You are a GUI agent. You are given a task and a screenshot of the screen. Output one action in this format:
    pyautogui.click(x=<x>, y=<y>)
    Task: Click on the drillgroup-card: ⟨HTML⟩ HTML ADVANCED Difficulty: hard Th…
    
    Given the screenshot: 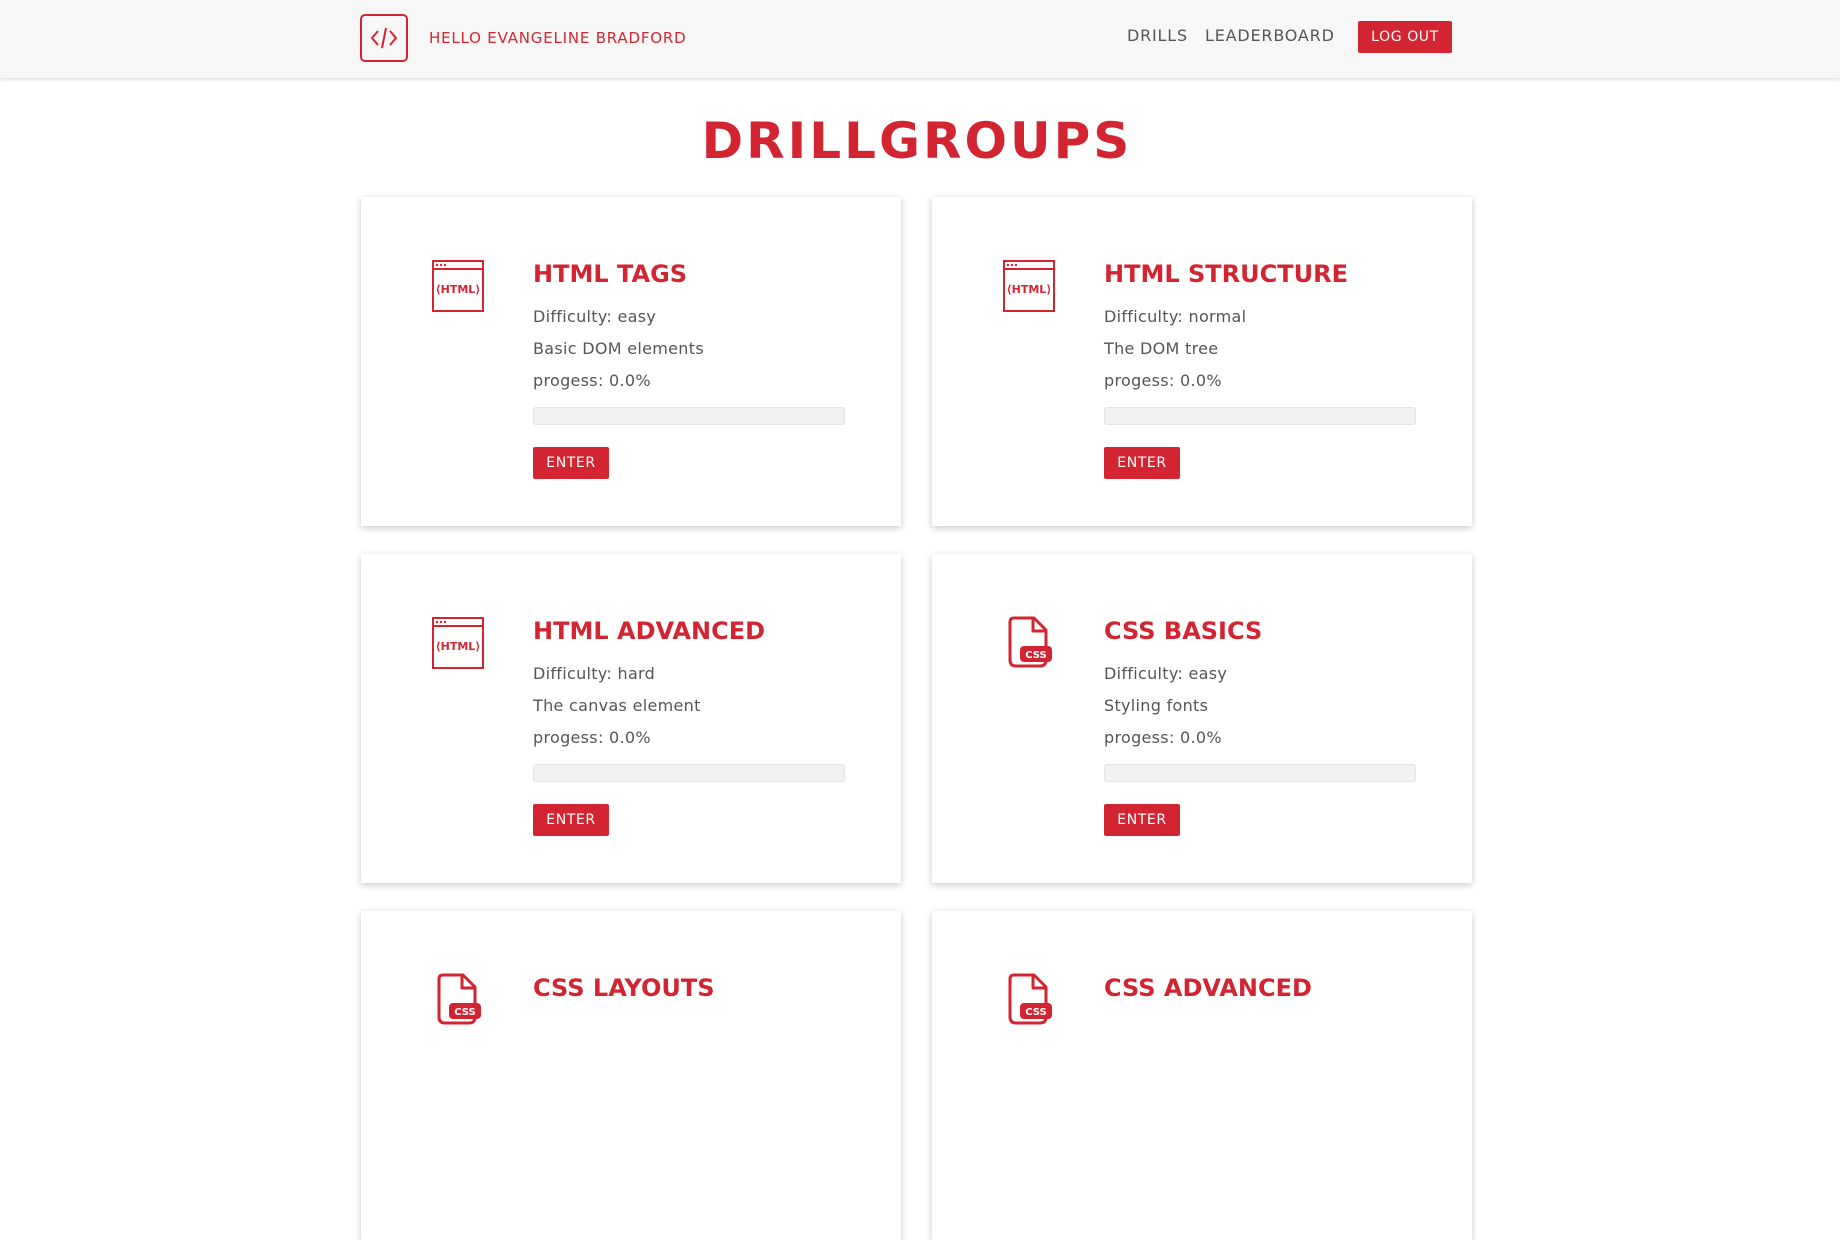 What is the action you would take?
    pyautogui.click(x=631, y=718)
    